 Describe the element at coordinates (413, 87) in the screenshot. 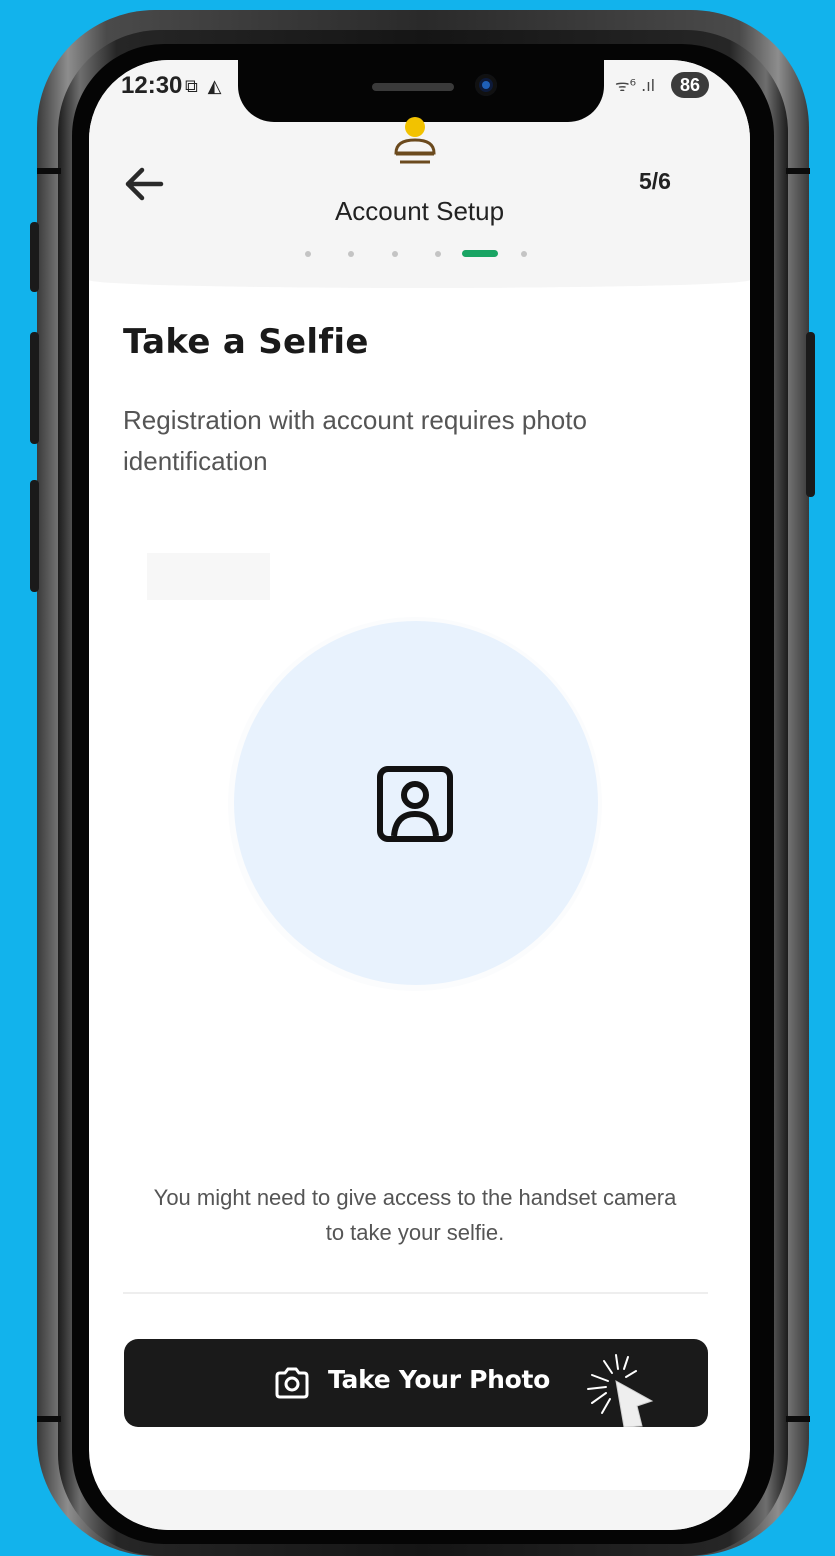

I see `earpiece-speaker` at that location.